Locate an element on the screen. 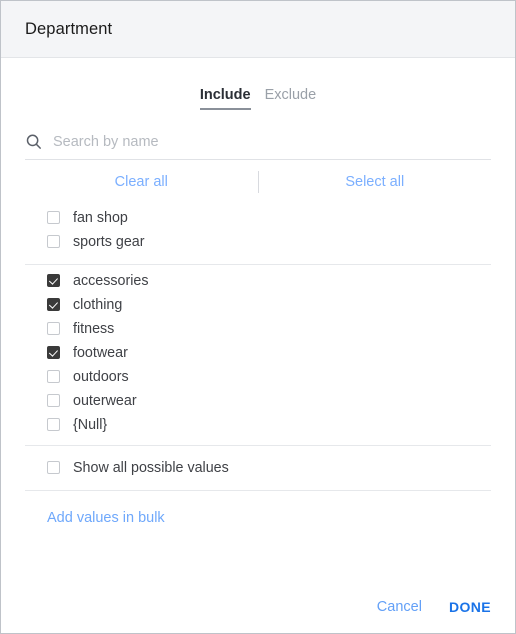 The image size is (516, 634). list-item-label: fitness is located at coordinates (94, 328).